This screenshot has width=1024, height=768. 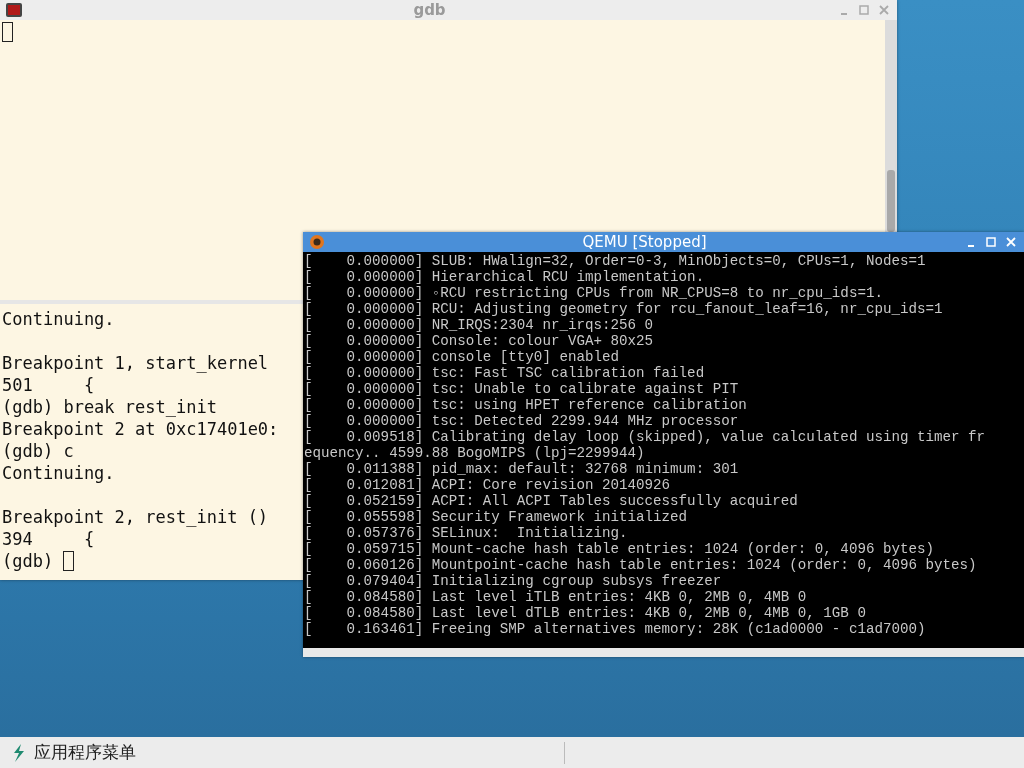 I want to click on app-icon, so click(x=317, y=242).